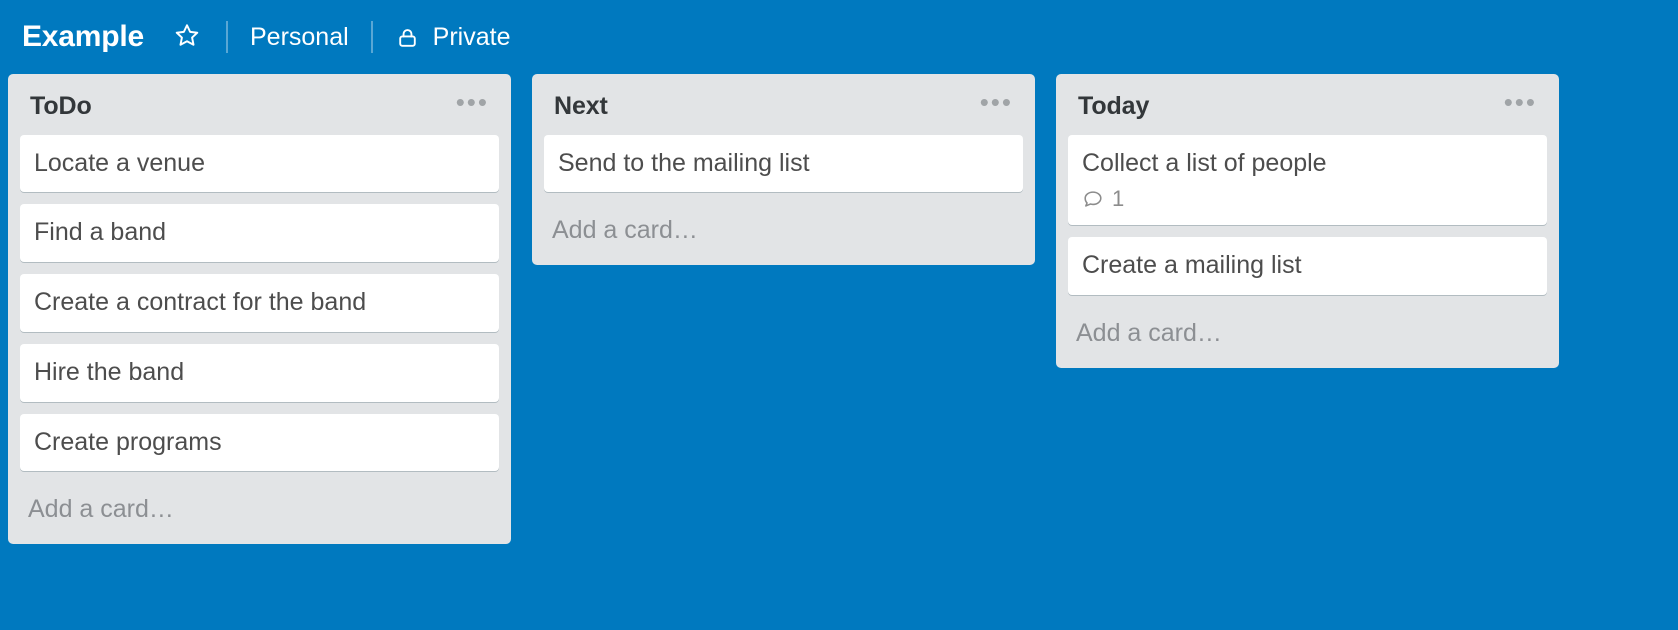 Image resolution: width=1678 pixels, height=630 pixels. What do you see at coordinates (1307, 180) in the screenshot?
I see `card: Collect a list of people 1` at bounding box center [1307, 180].